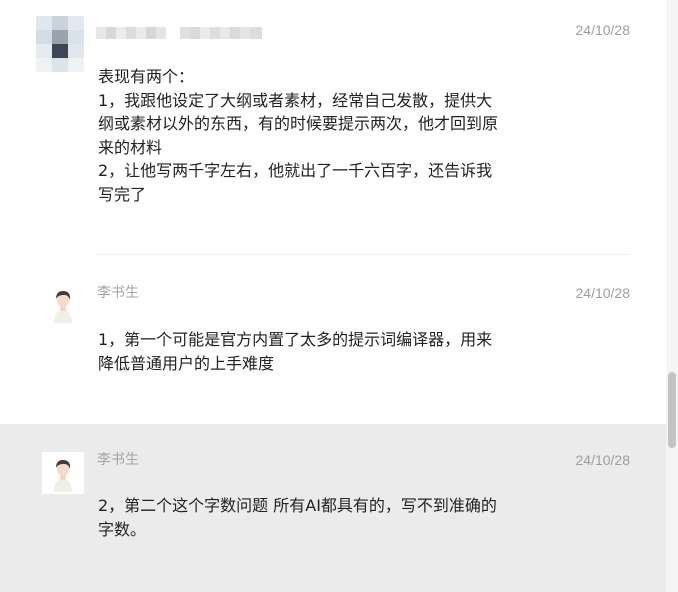 The width and height of the screenshot is (678, 592). I want to click on scrollbar-thumb, so click(672, 410).